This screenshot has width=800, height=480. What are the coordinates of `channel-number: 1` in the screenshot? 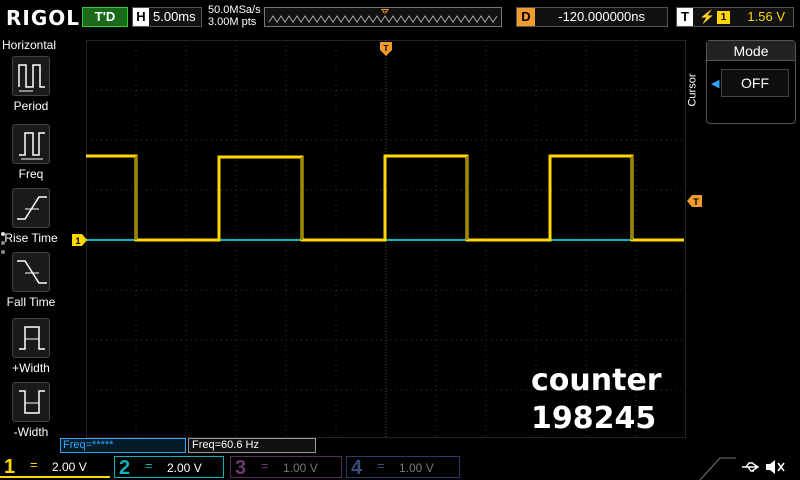 It's located at (10, 467).